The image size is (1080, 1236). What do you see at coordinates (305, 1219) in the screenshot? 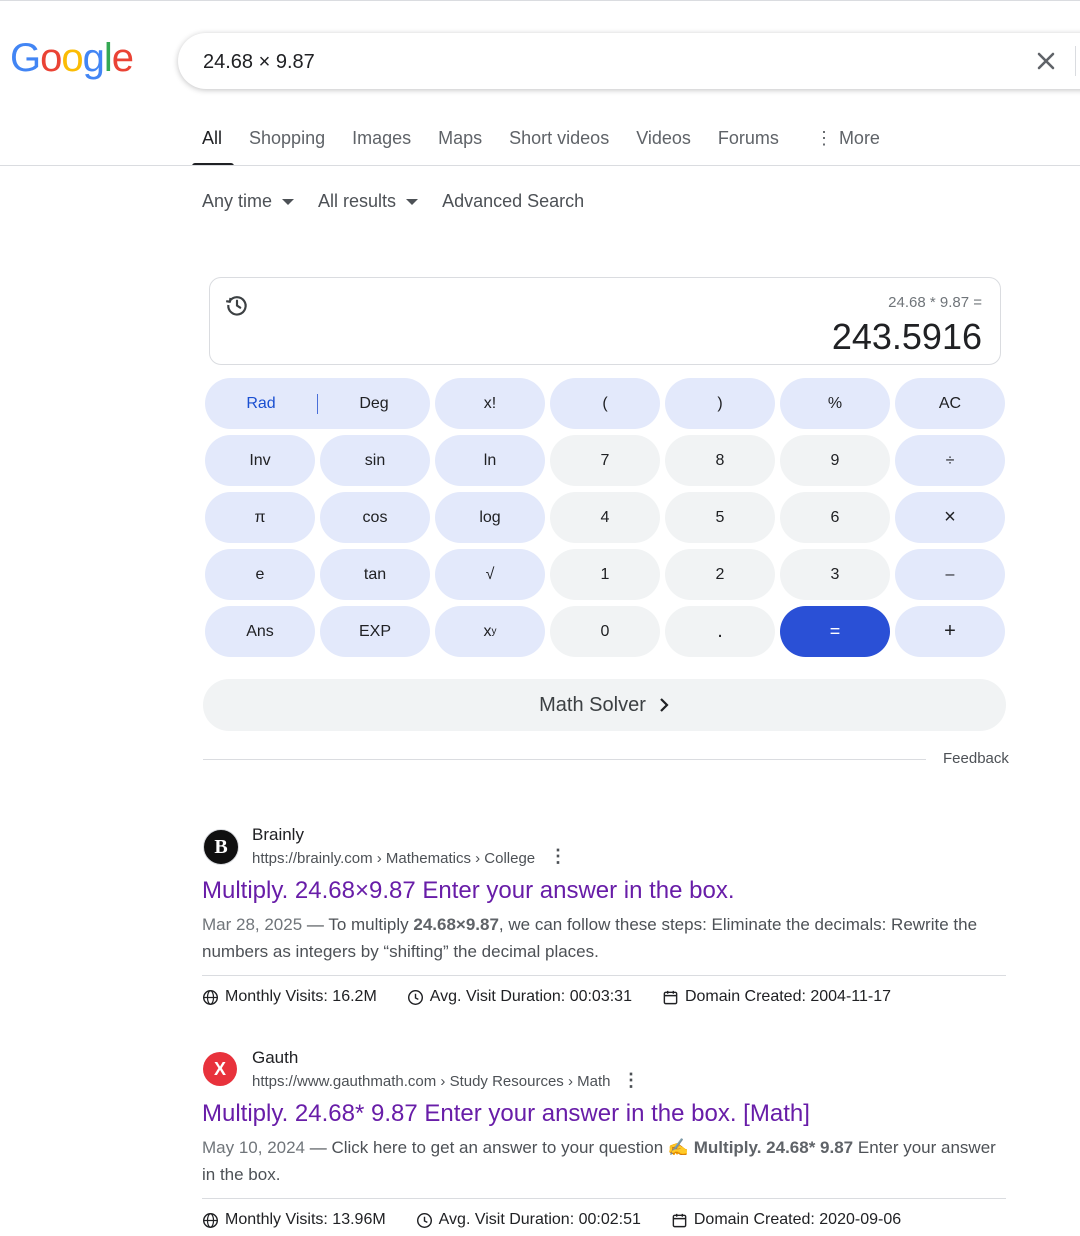
I see `monthly-visits-label: Monthly Visits: 13.96M` at bounding box center [305, 1219].